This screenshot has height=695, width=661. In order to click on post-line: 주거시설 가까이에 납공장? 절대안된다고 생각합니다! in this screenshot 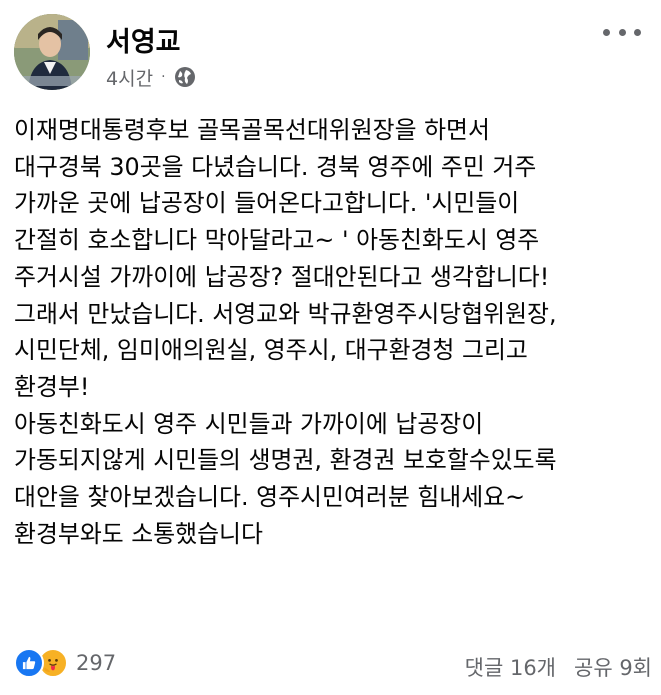, I will do `click(282, 276)`.